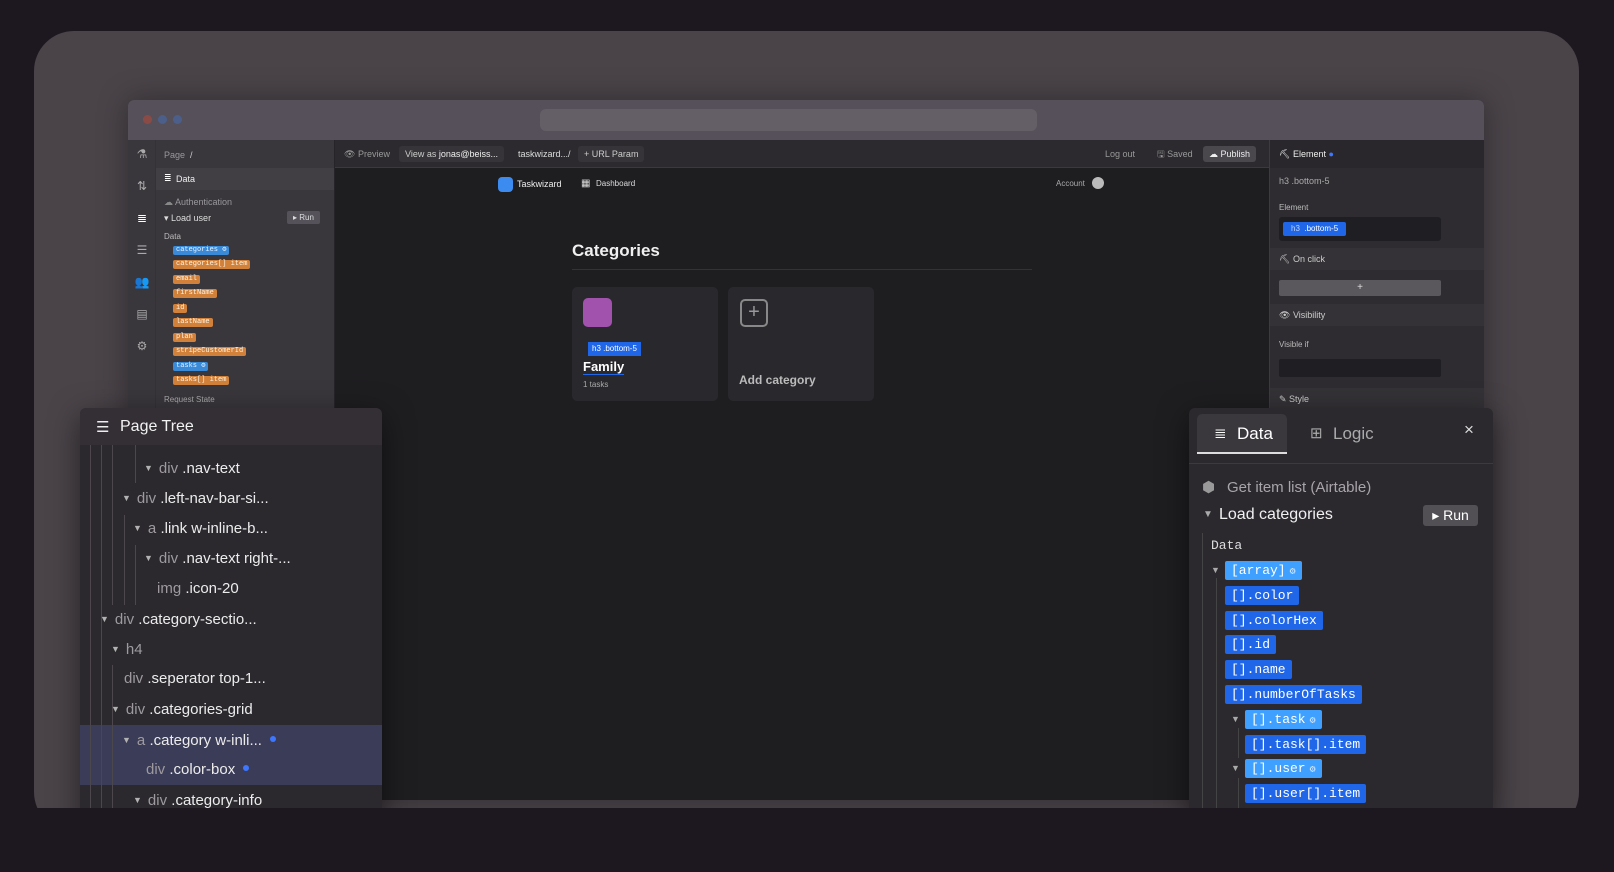 Image resolution: width=1614 pixels, height=872 pixels. Describe the element at coordinates (604, 367) in the screenshot. I see `category-name: Family` at that location.